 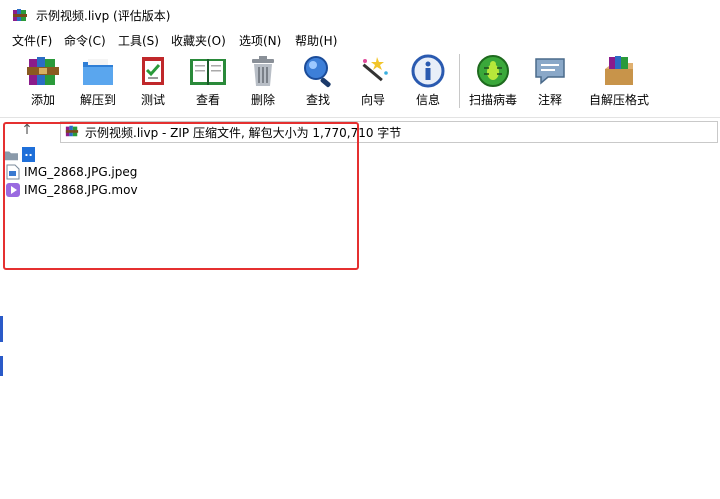 What do you see at coordinates (316, 40) in the screenshot?
I see `menu-help: 帮助(H)` at bounding box center [316, 40].